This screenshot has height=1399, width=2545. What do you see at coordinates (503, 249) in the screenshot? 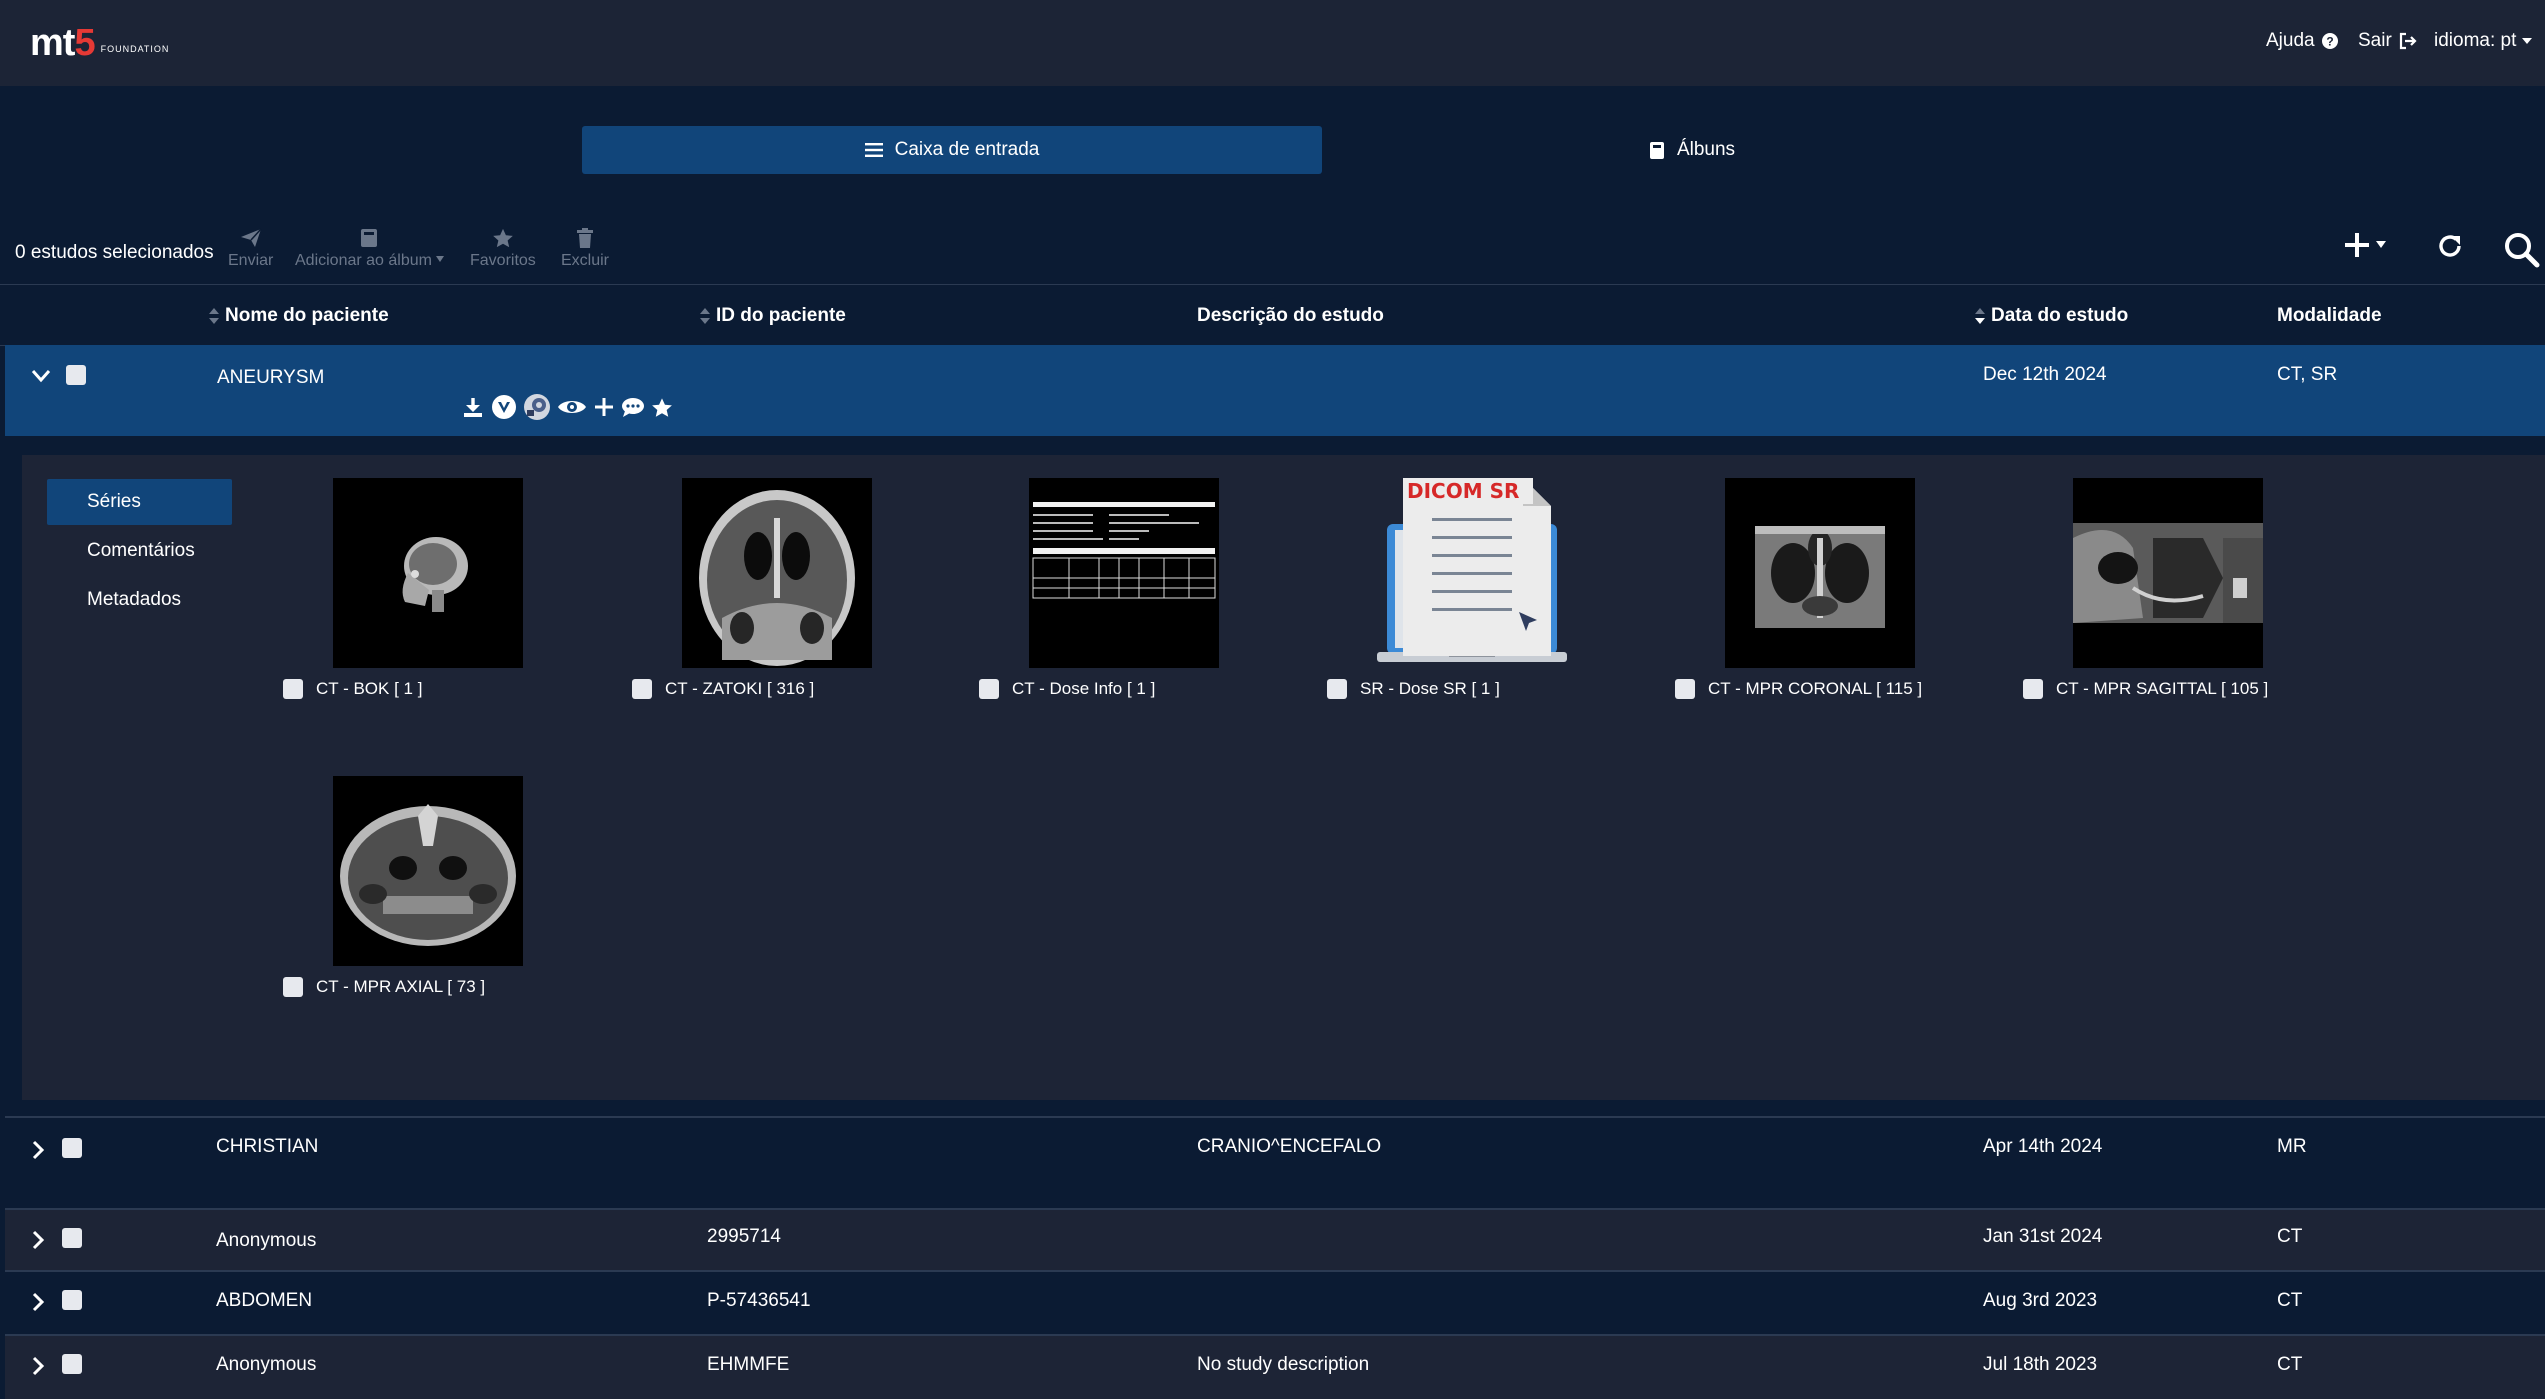
I see `favorites-button: Favoritos` at bounding box center [503, 249].